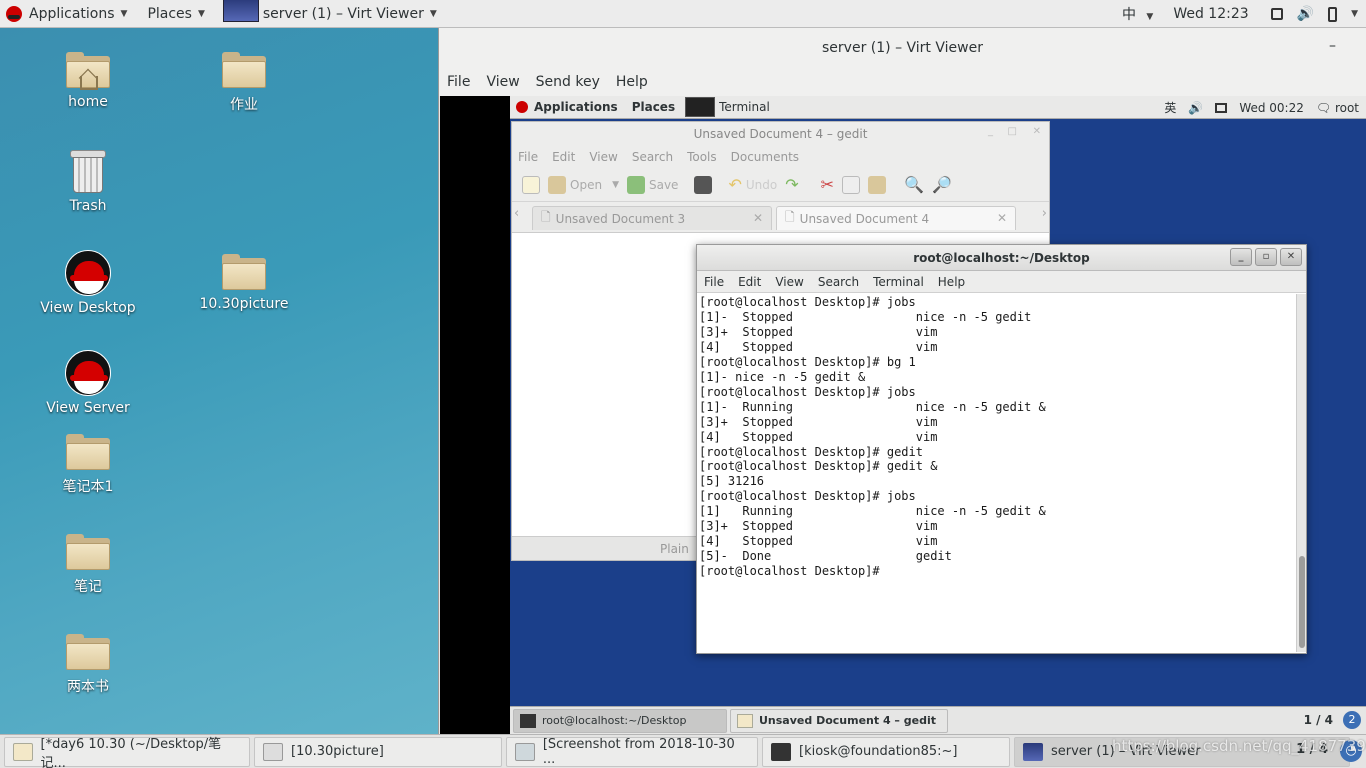 This screenshot has width=1366, height=768. I want to click on guest-user-menu: 🗨 root, so click(1337, 108).